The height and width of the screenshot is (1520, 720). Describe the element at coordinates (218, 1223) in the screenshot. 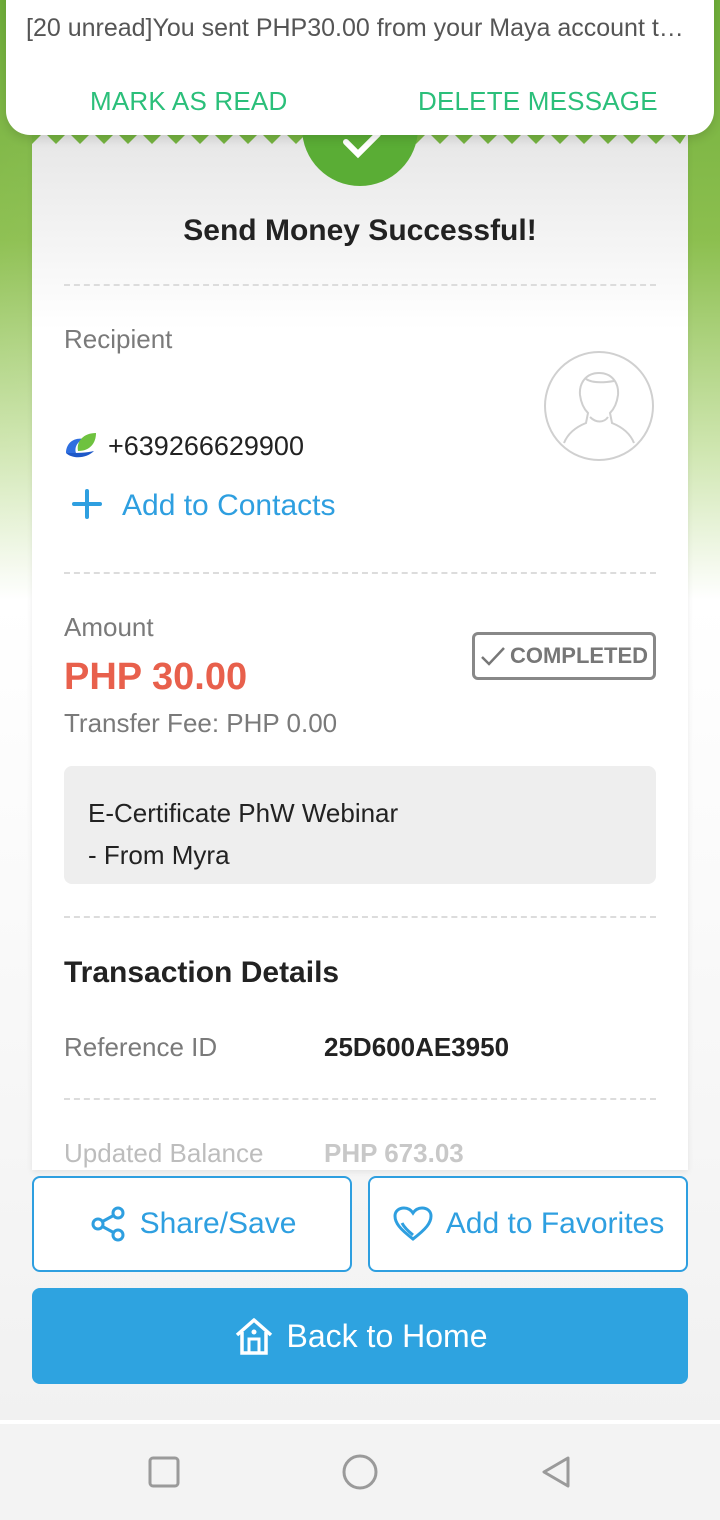

I see `share-save-label: Share/Save` at that location.